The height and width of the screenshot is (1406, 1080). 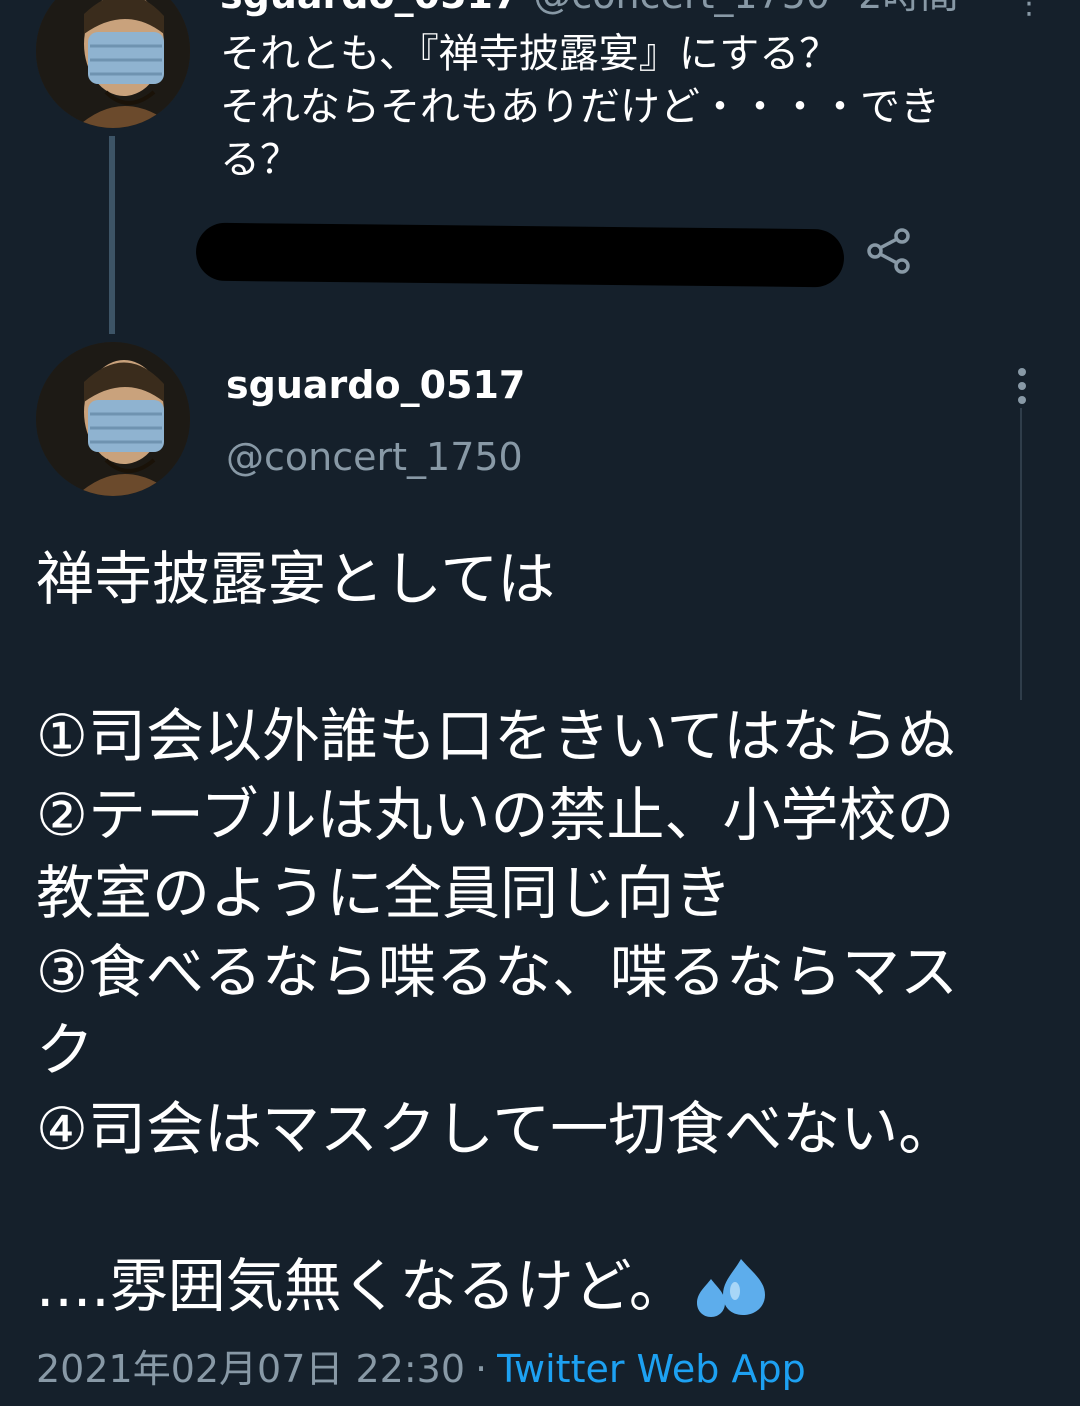 What do you see at coordinates (1029, 10) in the screenshot?
I see `more-options-icon: ⋮` at bounding box center [1029, 10].